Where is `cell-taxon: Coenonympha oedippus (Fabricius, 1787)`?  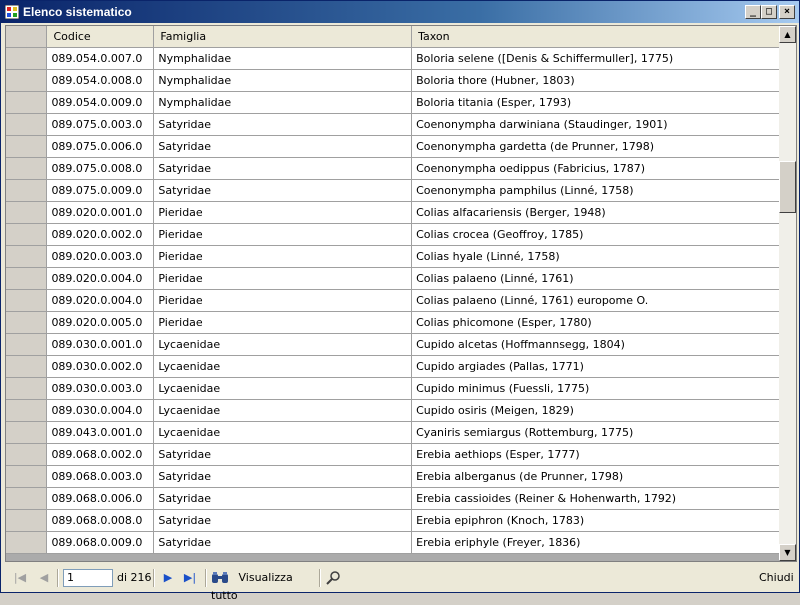 cell-taxon: Coenonympha oedippus (Fabricius, 1787) is located at coordinates (595, 168).